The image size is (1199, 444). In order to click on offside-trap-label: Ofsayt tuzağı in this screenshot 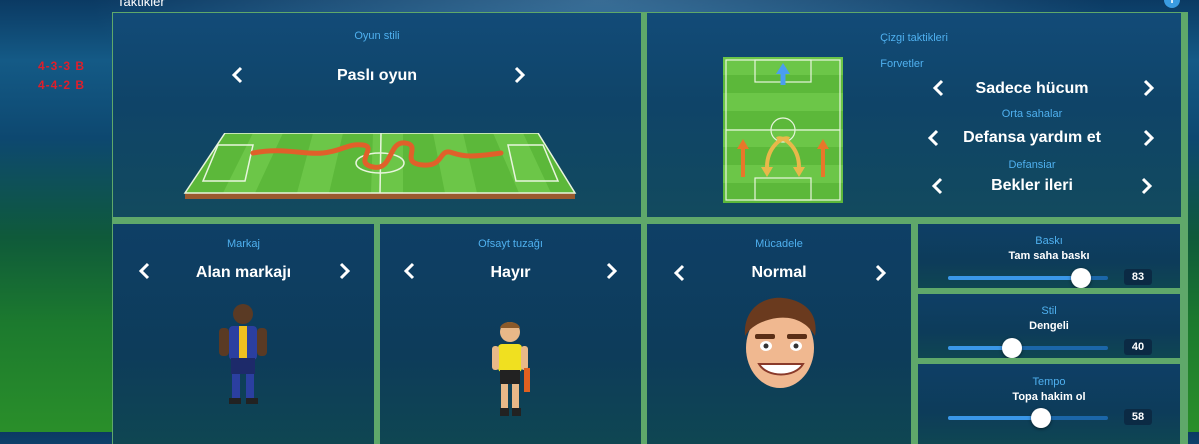, I will do `click(510, 244)`.